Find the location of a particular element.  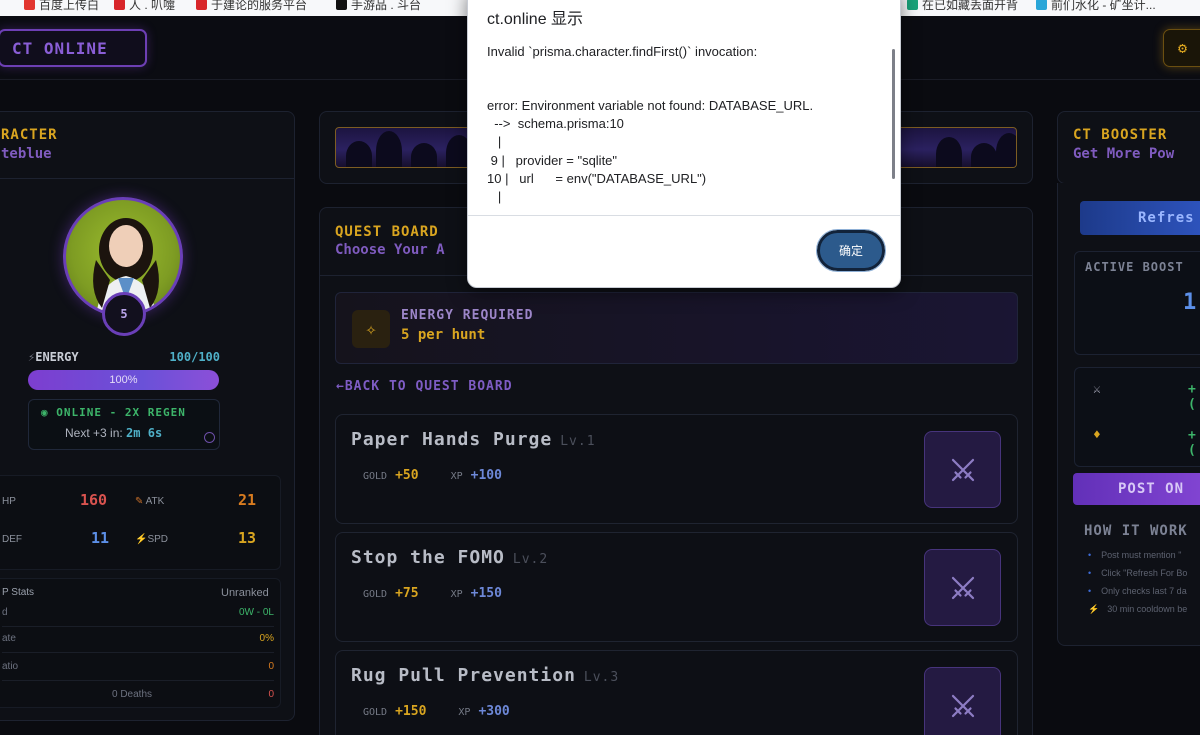

gold-reward: +75 is located at coordinates (407, 593).